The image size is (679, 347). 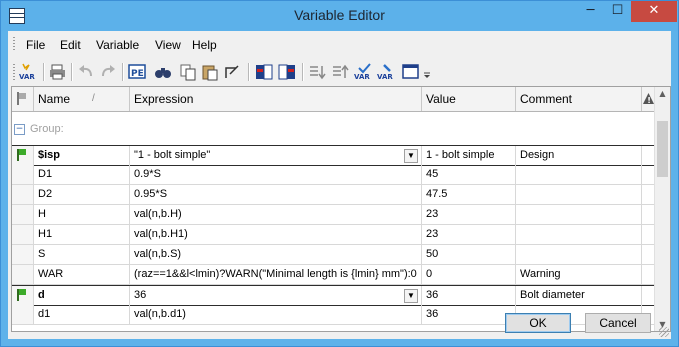 I want to click on table-row: Sval(n,b.S) 50, so click(x=333, y=255).